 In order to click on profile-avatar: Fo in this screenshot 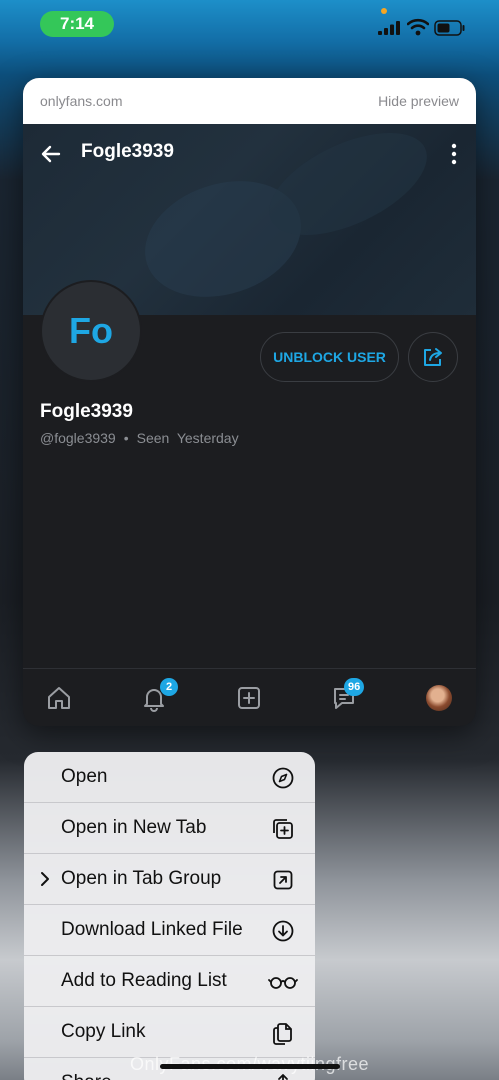, I will do `click(91, 331)`.